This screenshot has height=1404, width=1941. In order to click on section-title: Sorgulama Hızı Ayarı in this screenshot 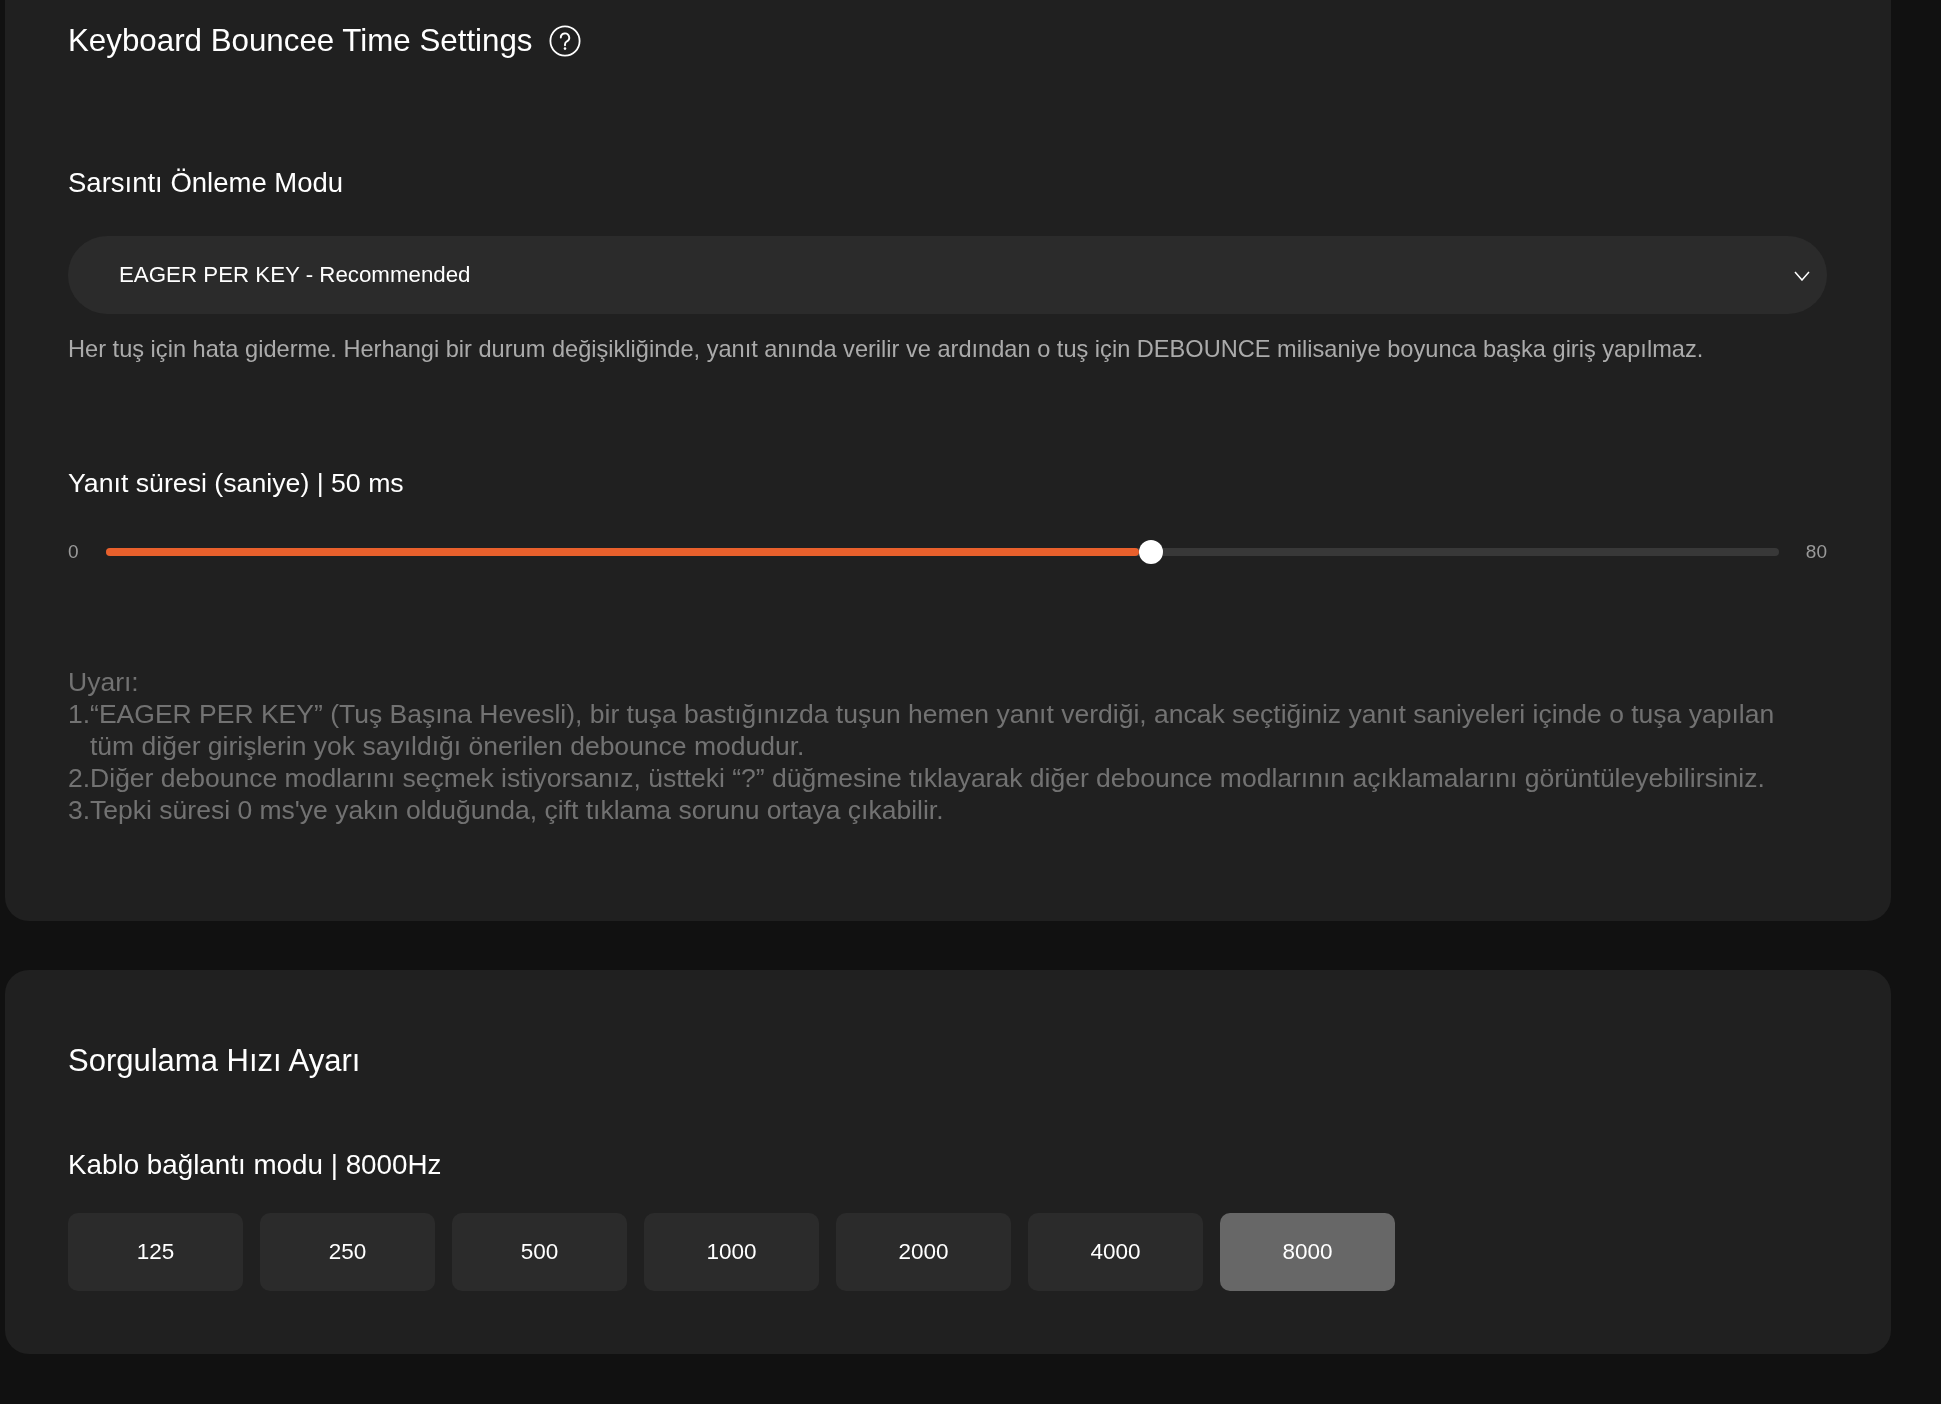, I will do `click(215, 1061)`.